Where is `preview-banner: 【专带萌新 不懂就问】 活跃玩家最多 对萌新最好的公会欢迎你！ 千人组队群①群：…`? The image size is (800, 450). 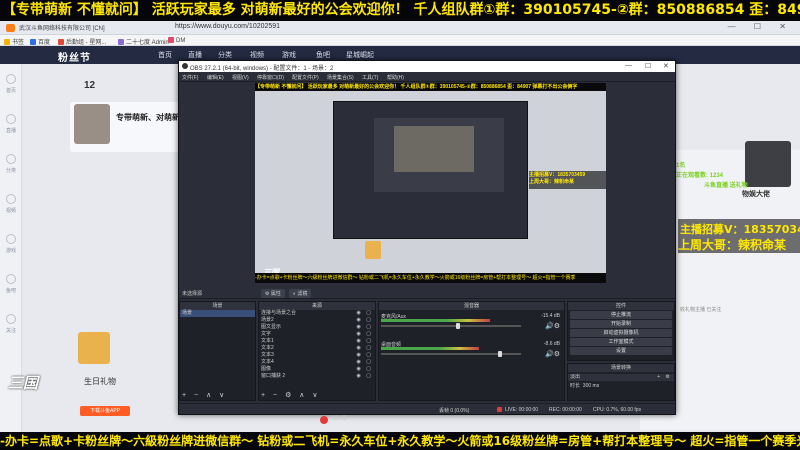
preview-banner: 【专带萌新 不懂就问】 活跃玩家最多 对萌新最好的公会欢迎你！ 千人组队群①群：… is located at coordinates (430, 87).